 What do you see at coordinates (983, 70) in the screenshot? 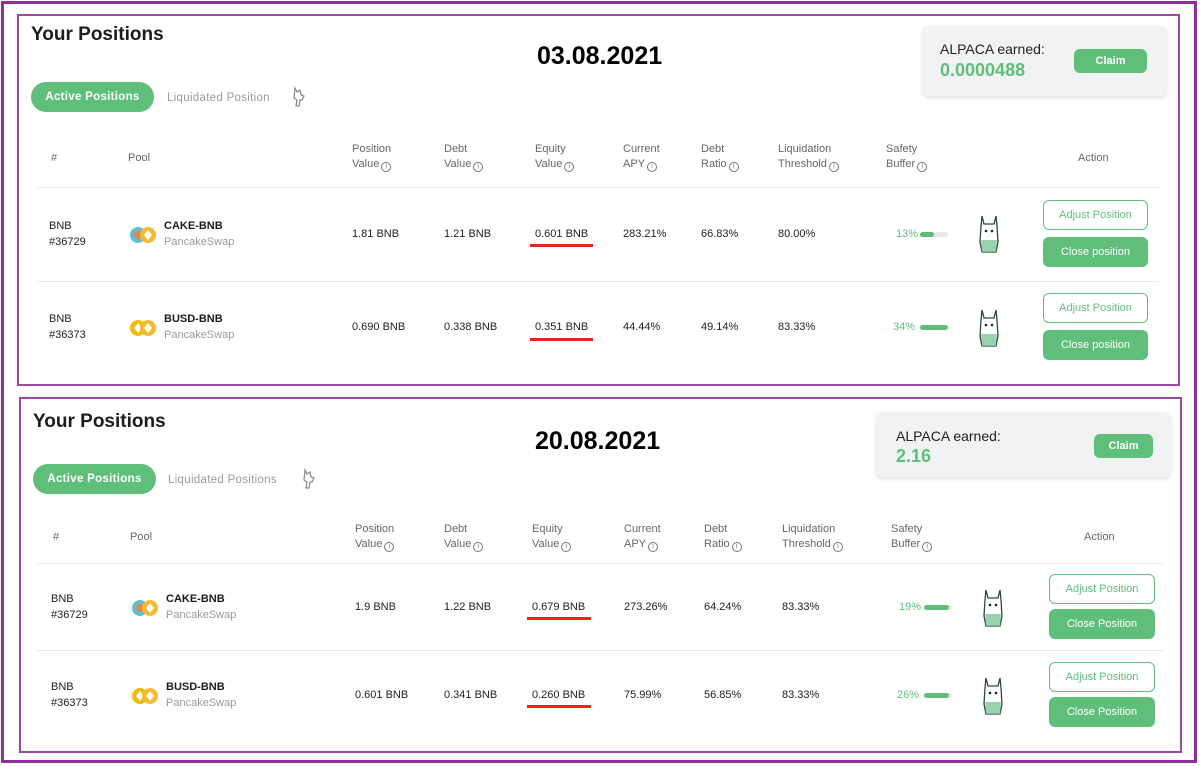
I see `earned-value: 0.0000488` at bounding box center [983, 70].